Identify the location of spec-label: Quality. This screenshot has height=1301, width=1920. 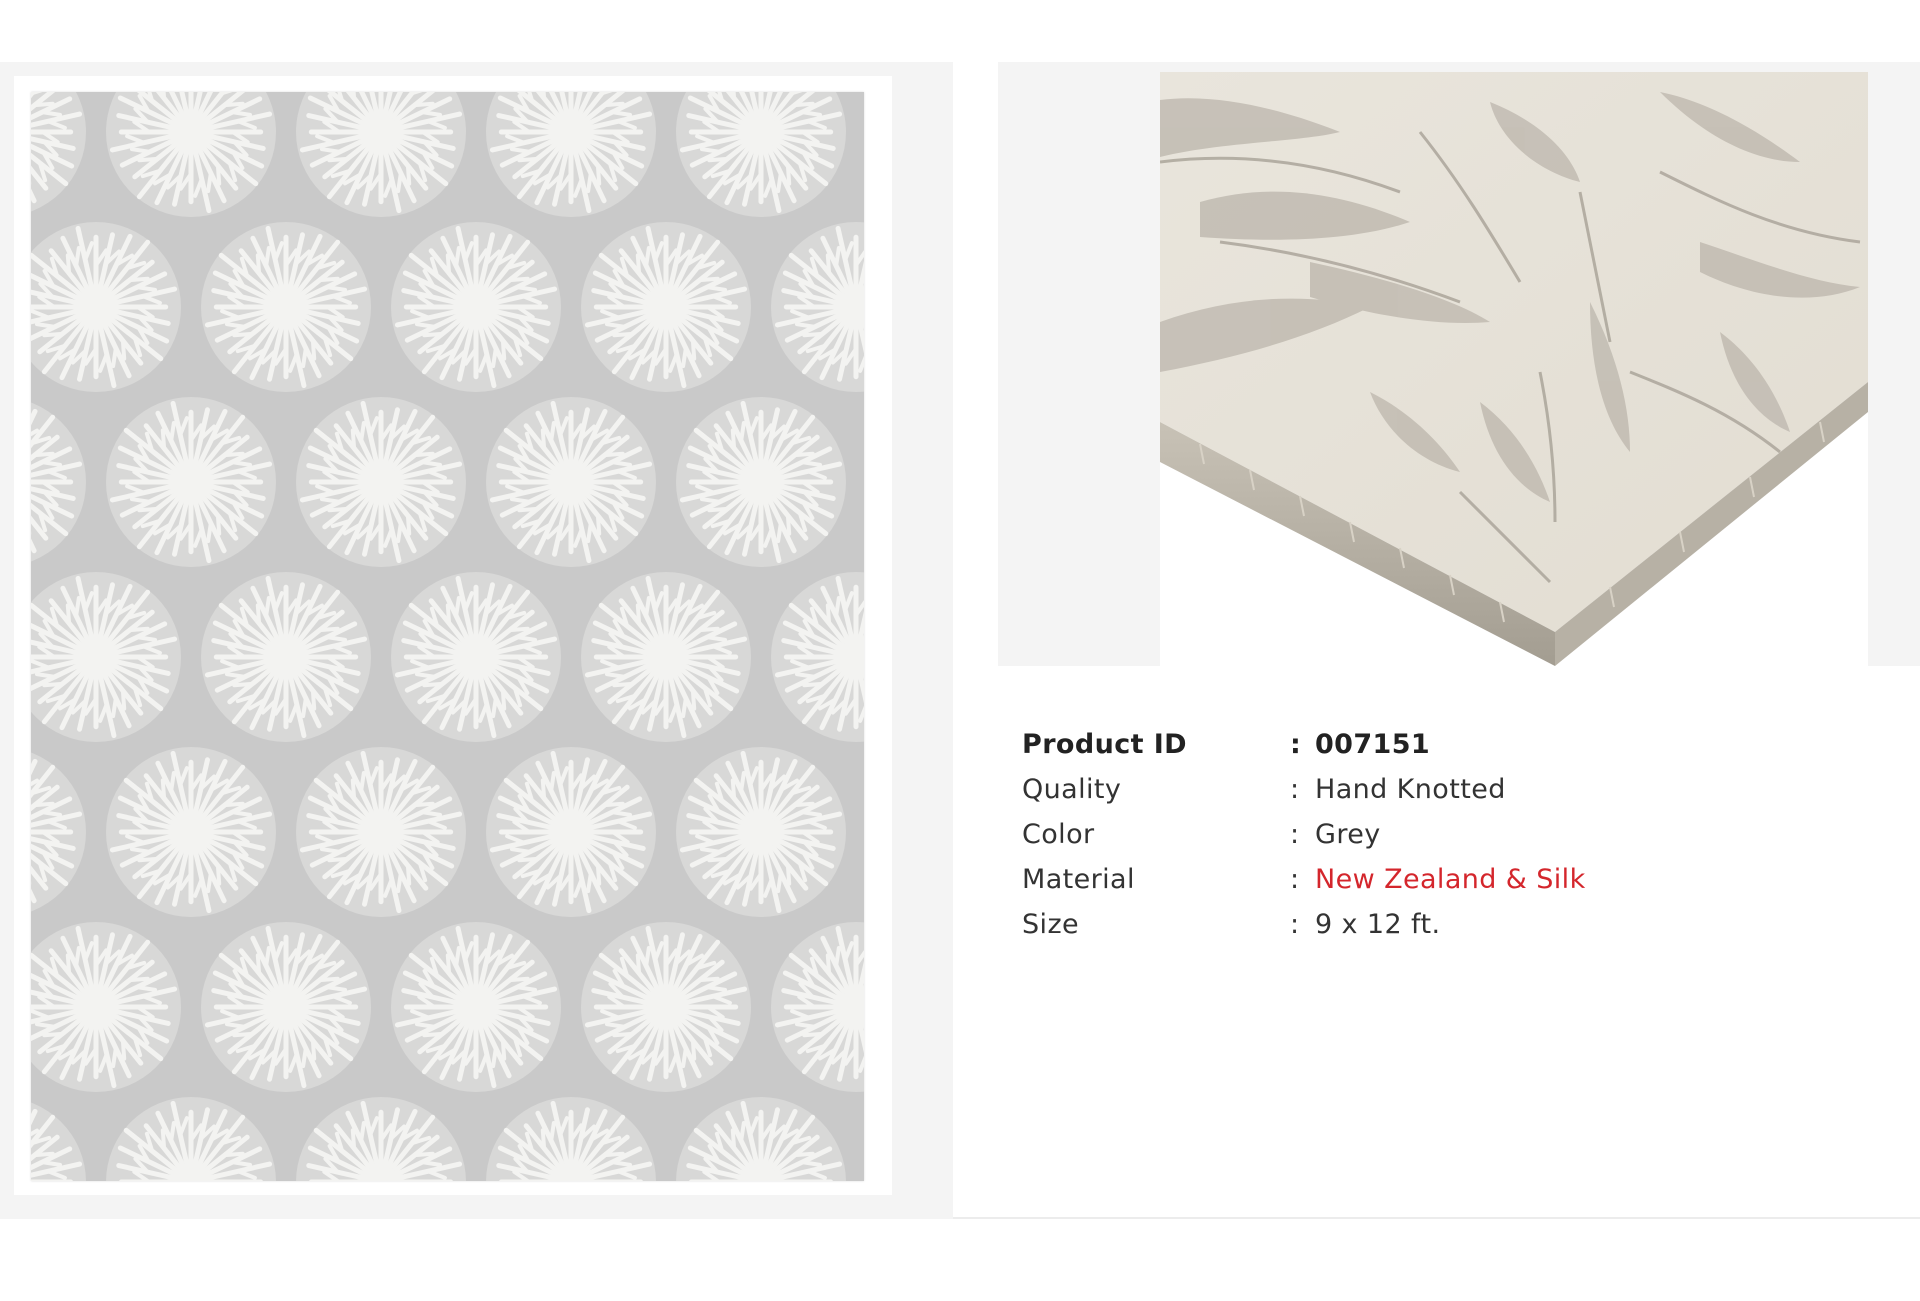
(1072, 789).